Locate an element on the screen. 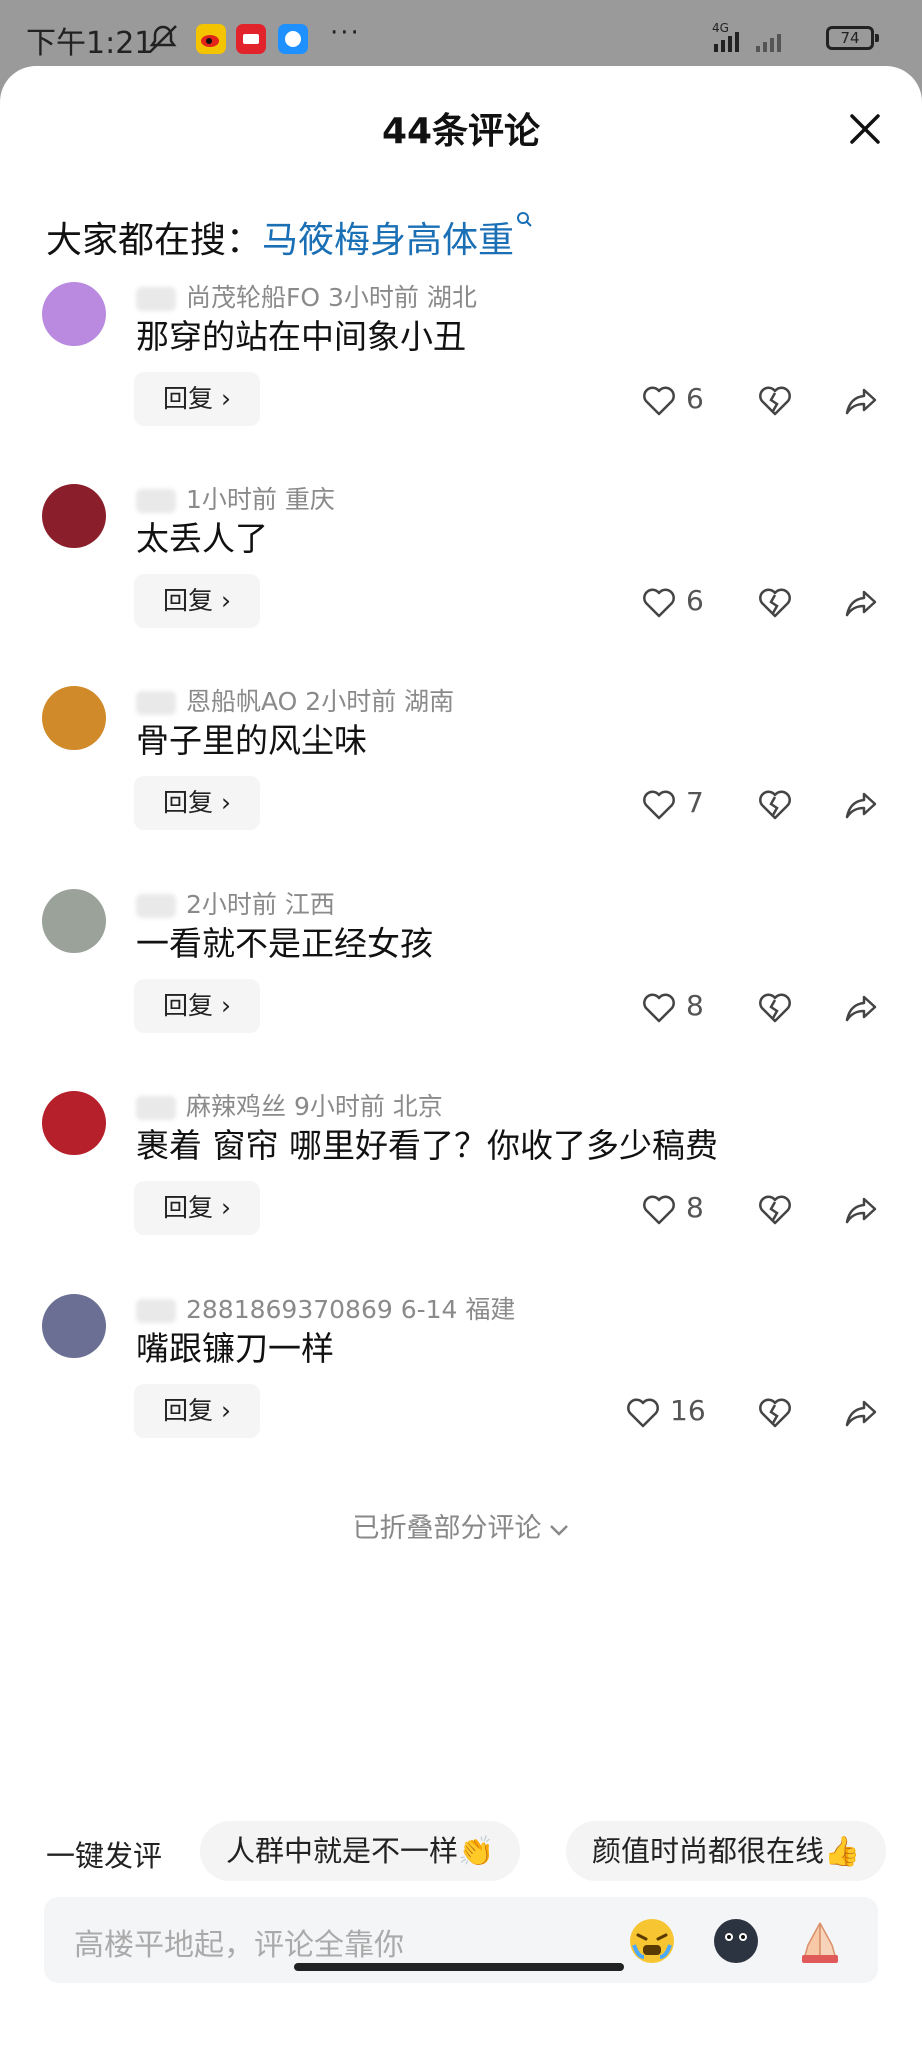 This screenshot has width=922, height=2048. quick-comment-chip: 颜值时尚都很在线👍 is located at coordinates (726, 1851).